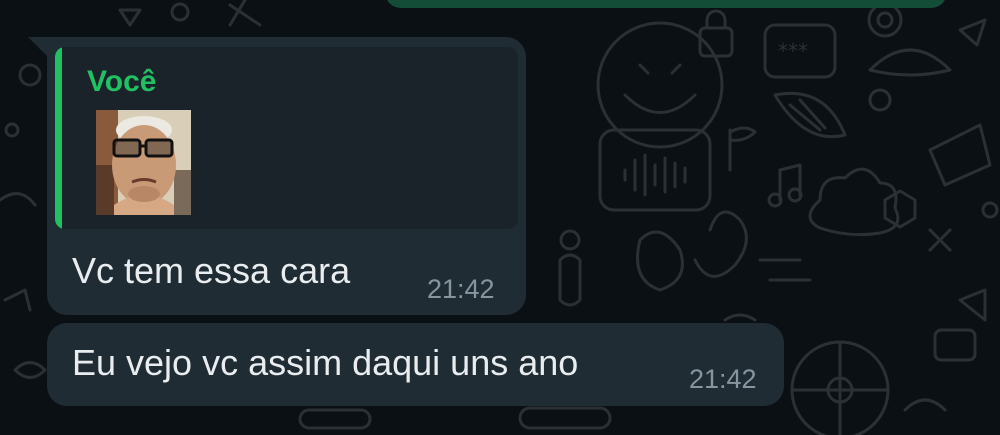 This screenshot has height=435, width=1000. Describe the element at coordinates (122, 81) in the screenshot. I see `quoted-author: Você` at that location.